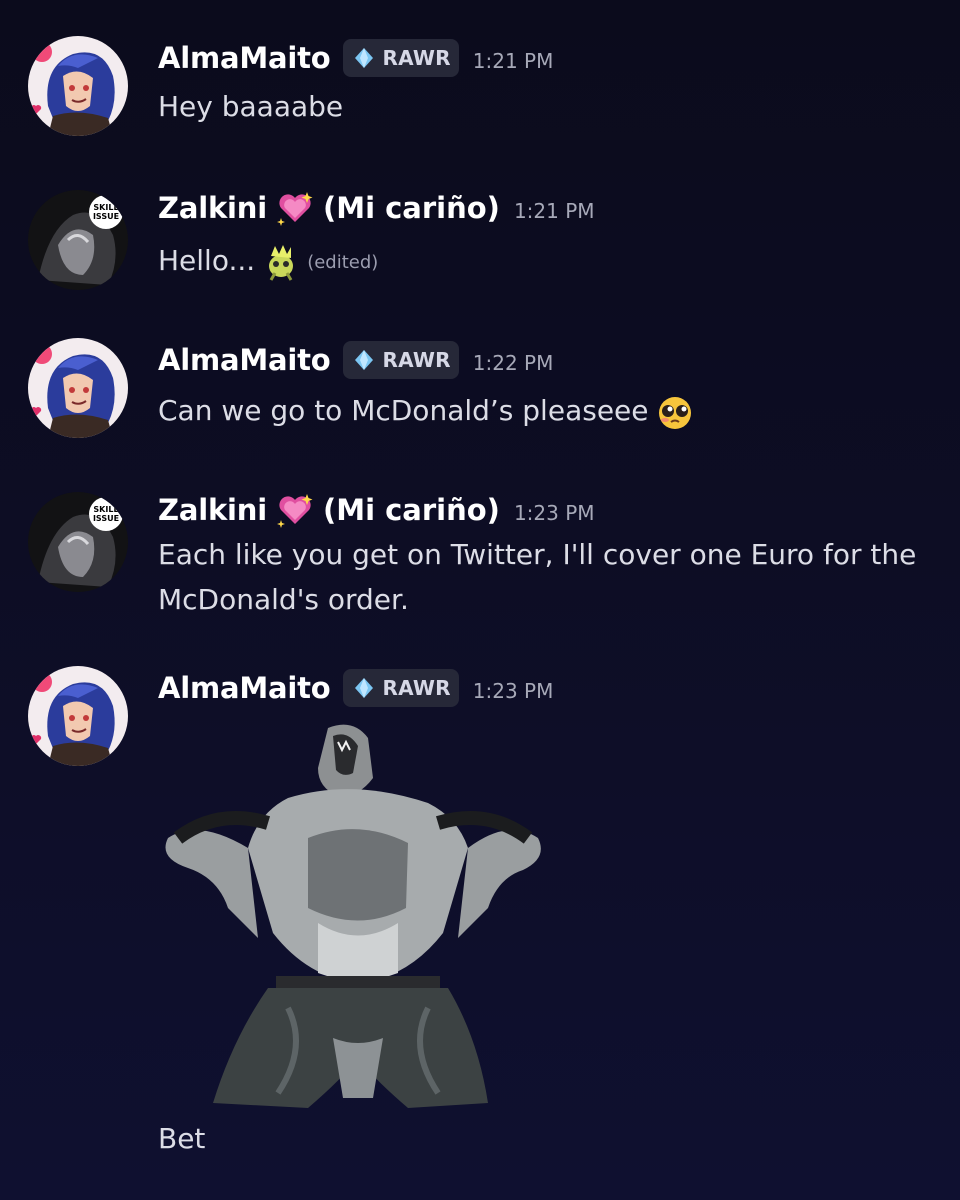  Describe the element at coordinates (548, 261) in the screenshot. I see `message-text: Hello... (edited)` at that location.